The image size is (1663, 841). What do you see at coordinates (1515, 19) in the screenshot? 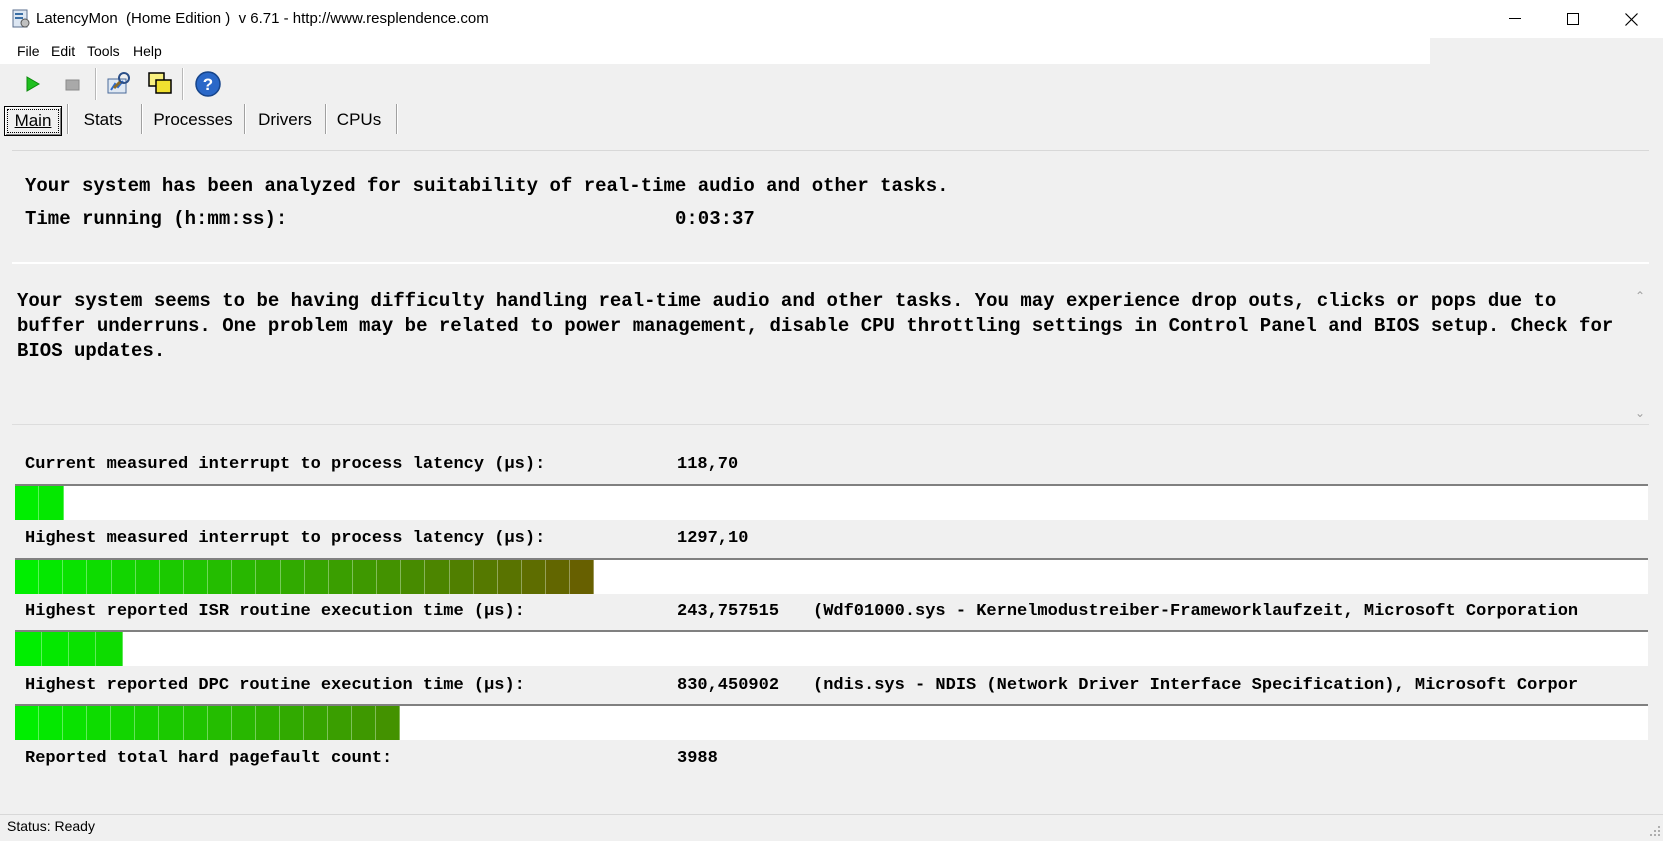
I see `minimize-icon` at bounding box center [1515, 19].